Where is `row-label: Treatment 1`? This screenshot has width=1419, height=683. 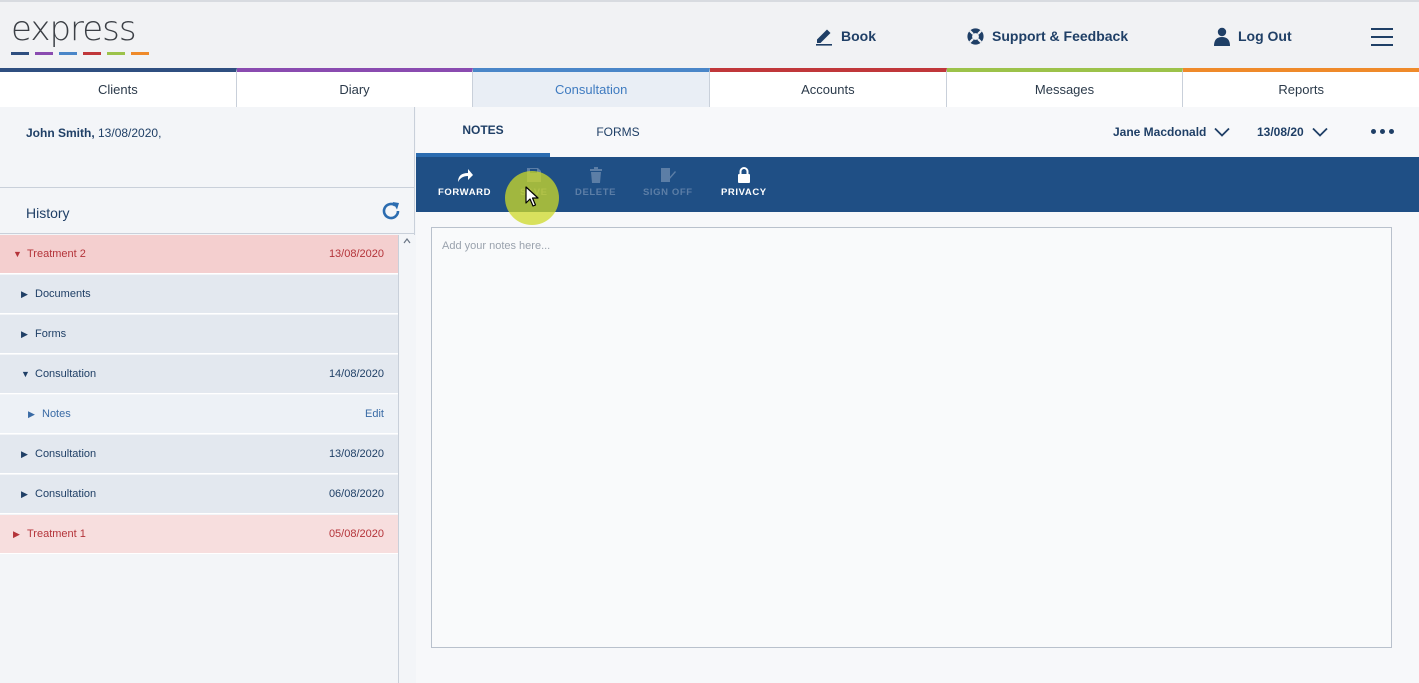 row-label: Treatment 1 is located at coordinates (56, 534).